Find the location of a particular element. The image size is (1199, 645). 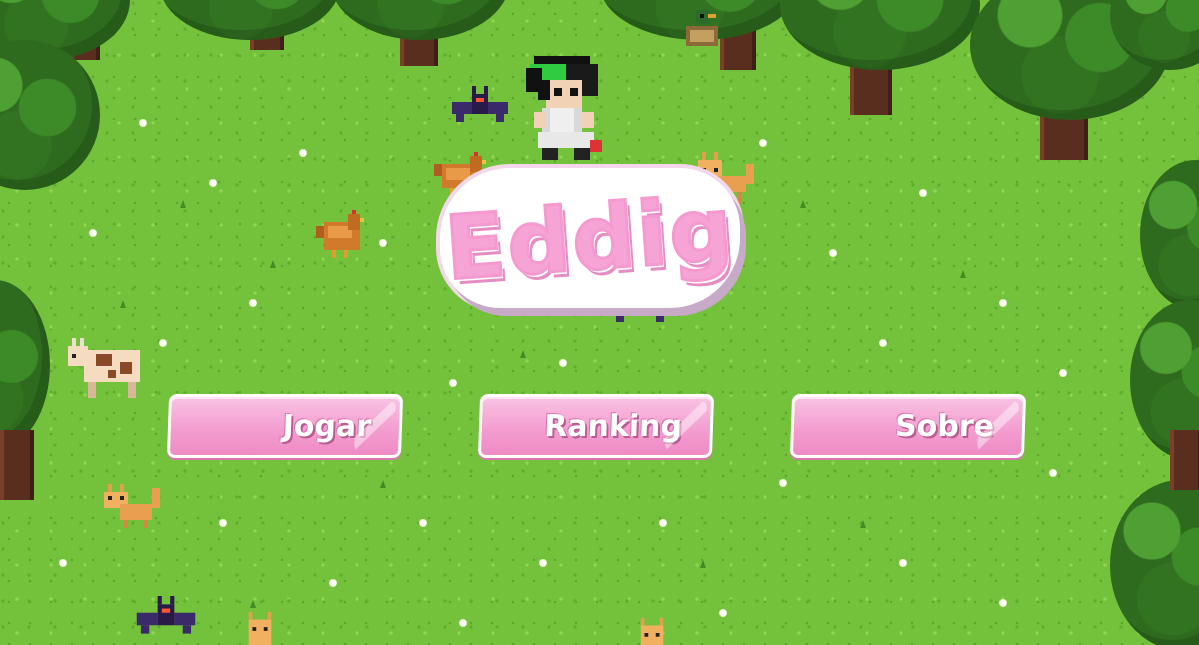

play-button: Jogar is located at coordinates (285, 426).